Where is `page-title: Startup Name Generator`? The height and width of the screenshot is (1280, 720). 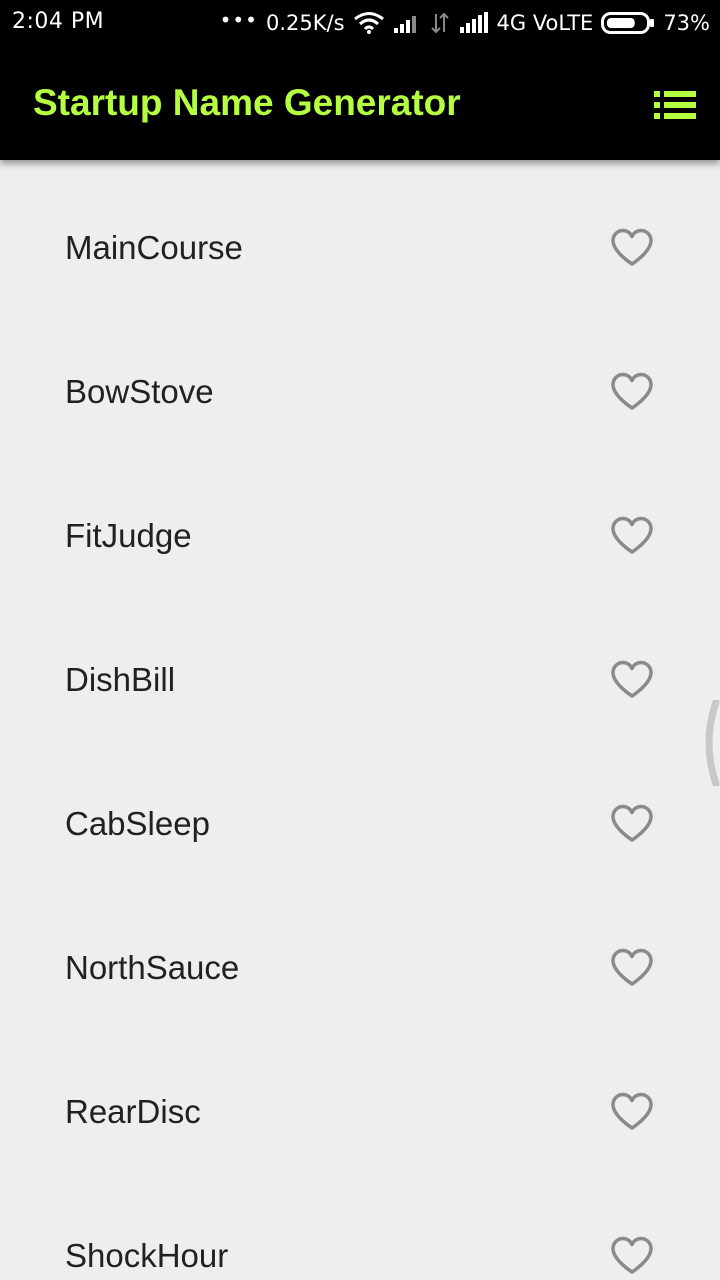
page-title: Startup Name Generator is located at coordinates (247, 102).